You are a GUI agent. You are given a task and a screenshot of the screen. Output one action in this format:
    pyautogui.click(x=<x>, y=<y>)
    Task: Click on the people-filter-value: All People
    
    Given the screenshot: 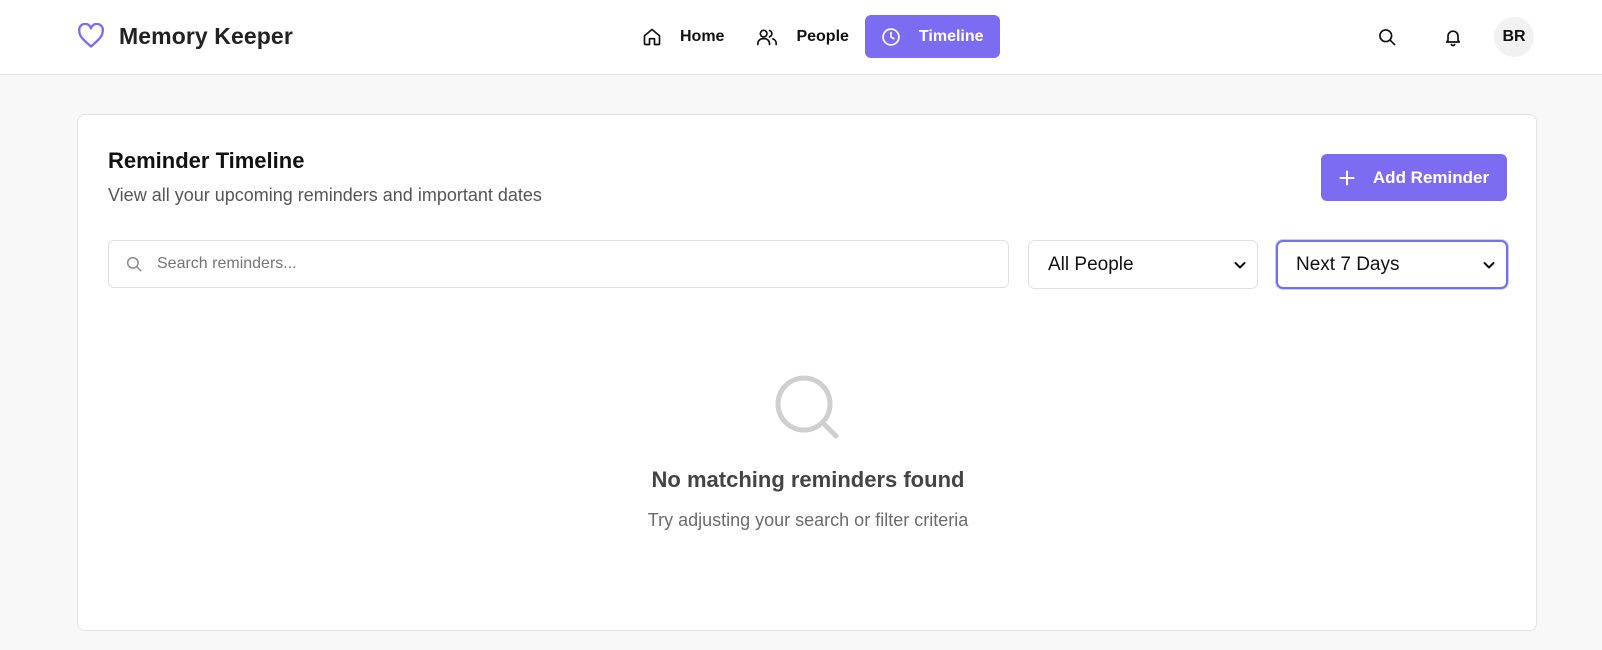 What is the action you would take?
    pyautogui.click(x=1091, y=264)
    